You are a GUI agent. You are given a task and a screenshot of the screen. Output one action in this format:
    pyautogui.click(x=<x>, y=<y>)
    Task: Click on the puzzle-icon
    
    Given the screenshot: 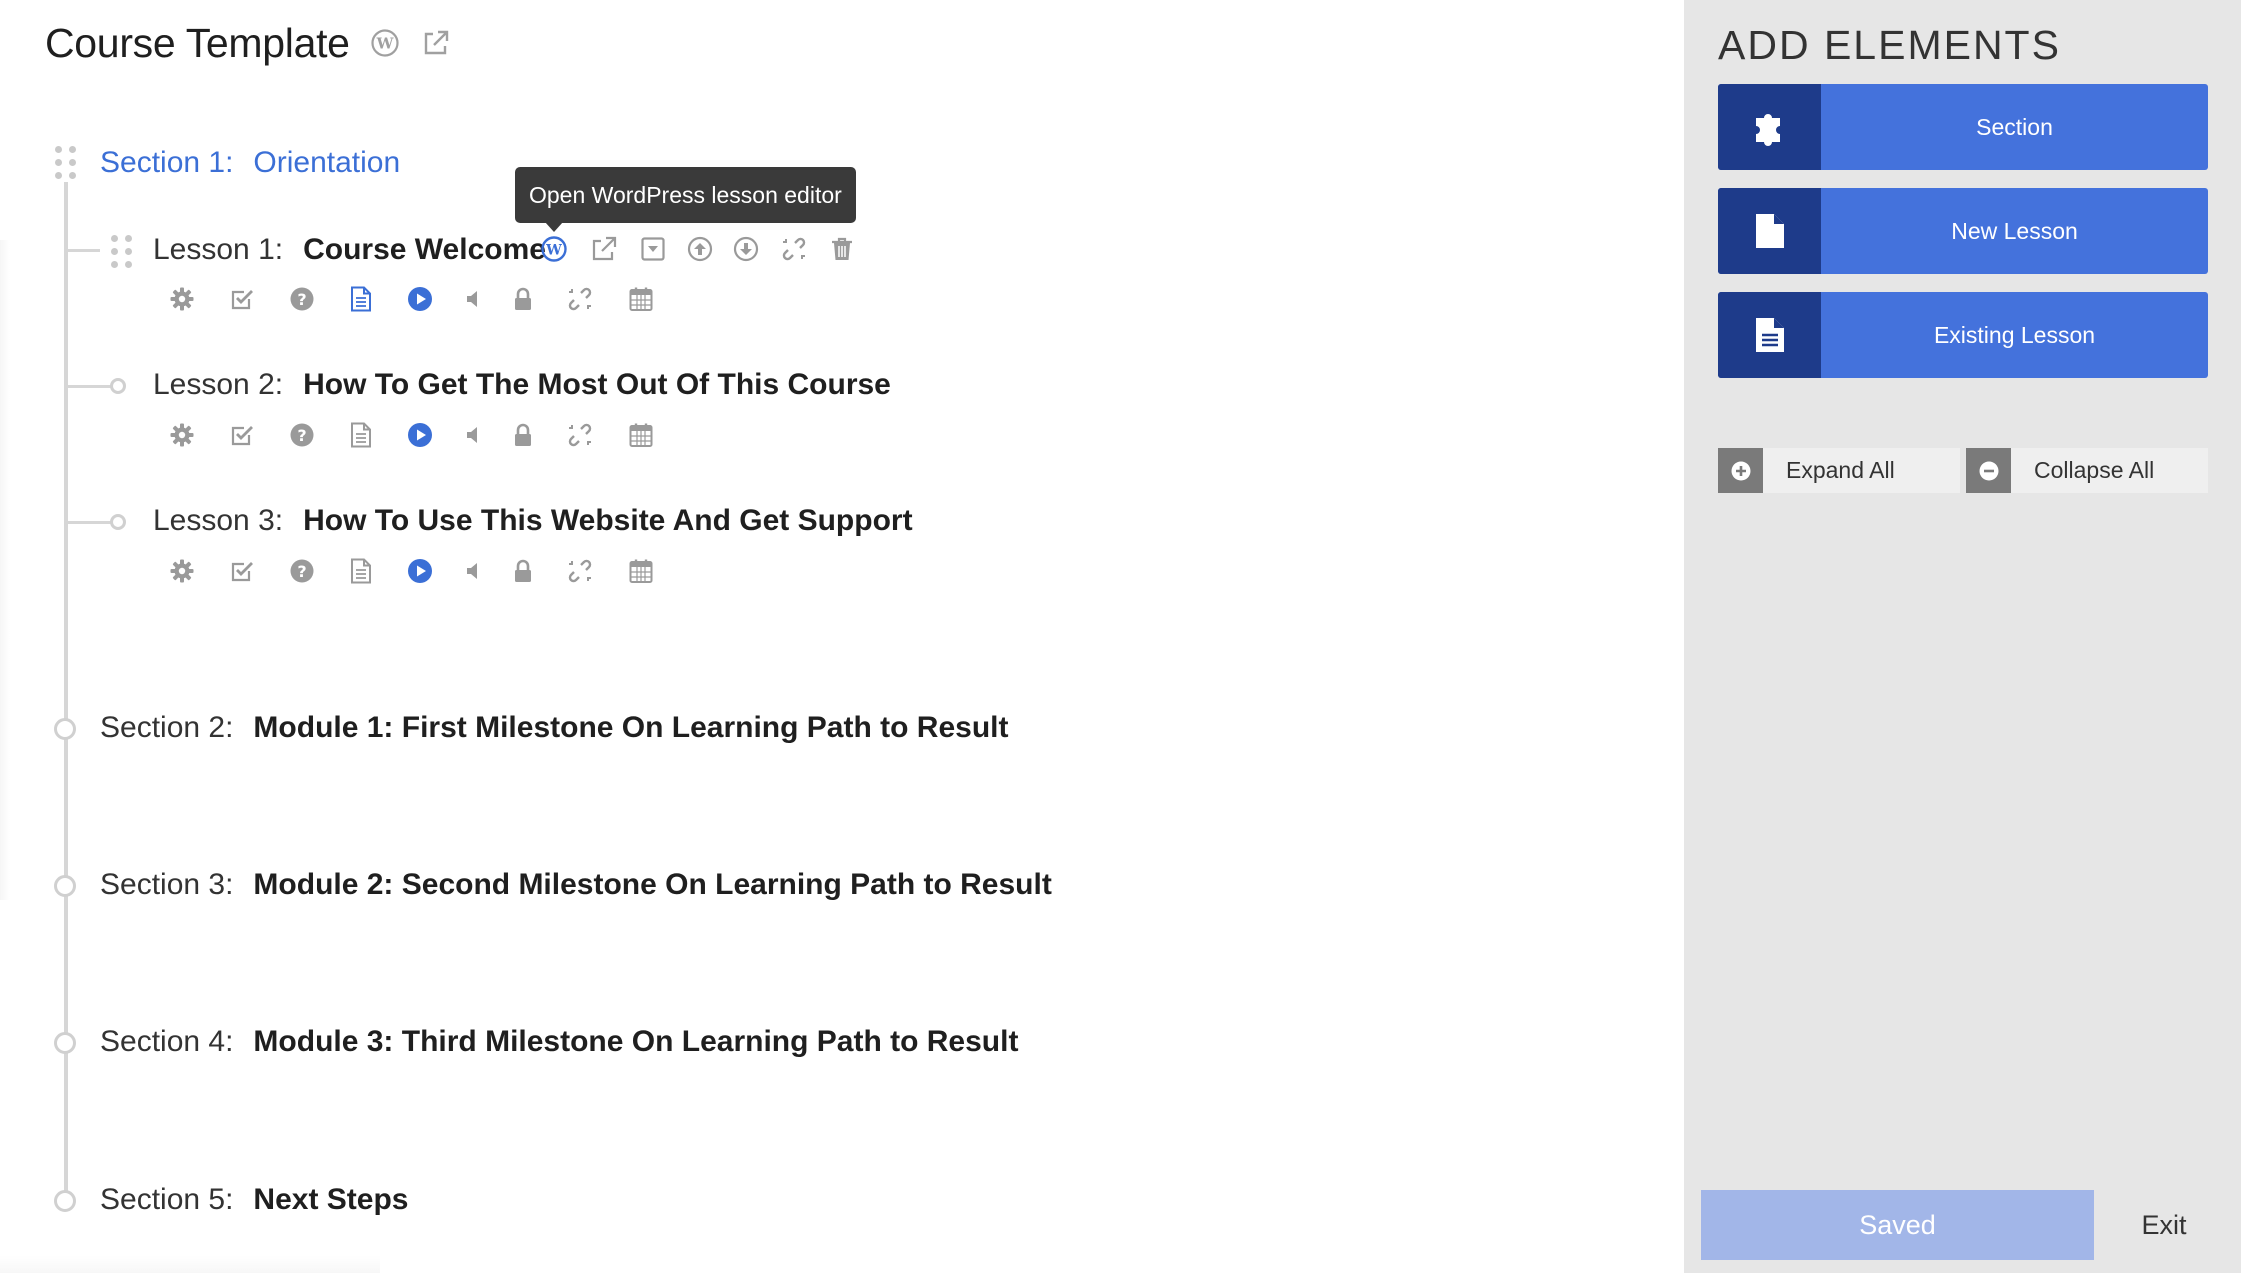 What is the action you would take?
    pyautogui.click(x=1769, y=127)
    